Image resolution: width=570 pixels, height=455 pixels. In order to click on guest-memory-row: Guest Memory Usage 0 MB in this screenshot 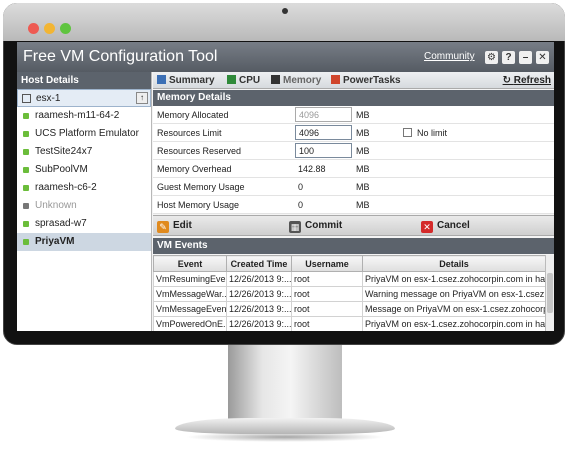, I will do `click(353, 187)`.